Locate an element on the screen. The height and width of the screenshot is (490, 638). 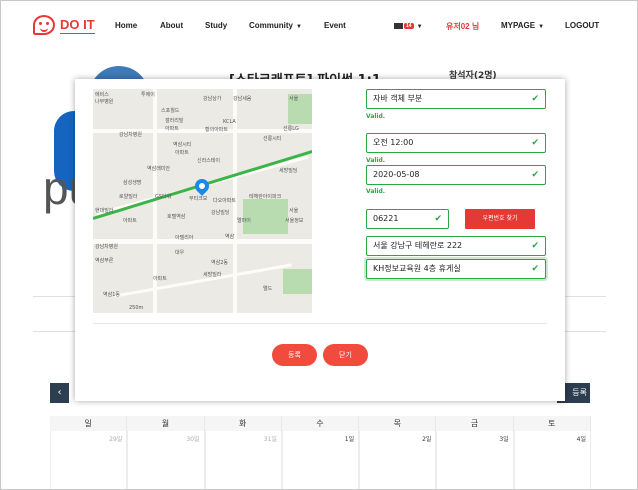
nav-community: Community ▼ is located at coordinates (275, 25).